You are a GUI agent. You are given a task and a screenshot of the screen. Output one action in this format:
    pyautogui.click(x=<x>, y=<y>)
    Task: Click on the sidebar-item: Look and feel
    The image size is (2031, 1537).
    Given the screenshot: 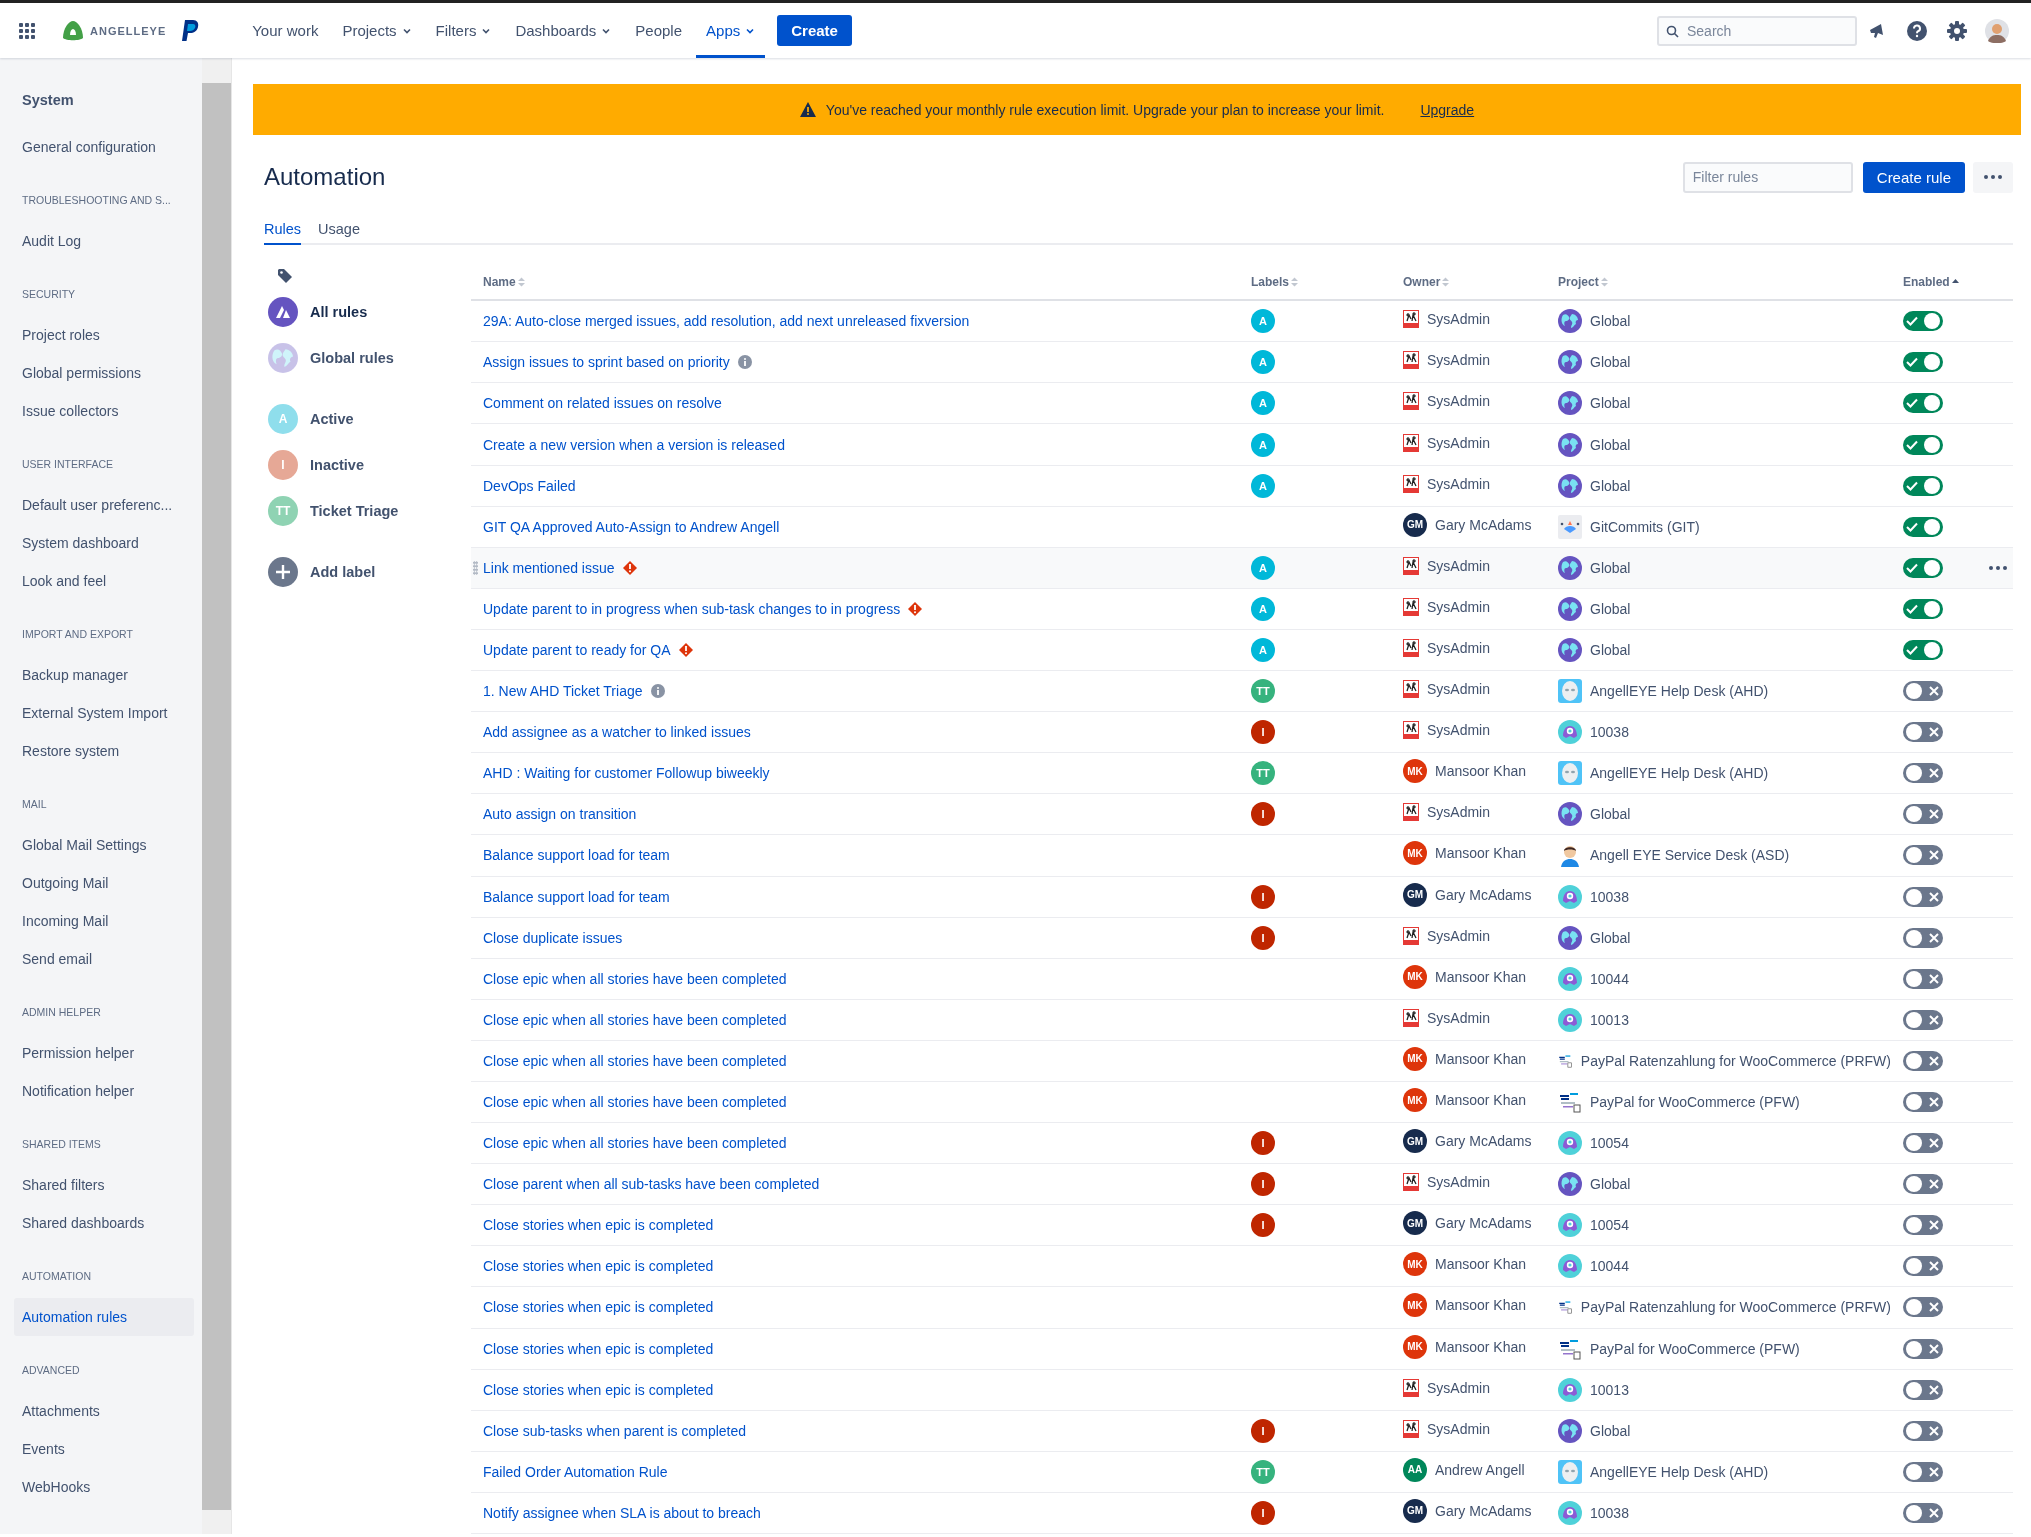 What is the action you would take?
    pyautogui.click(x=104, y=581)
    